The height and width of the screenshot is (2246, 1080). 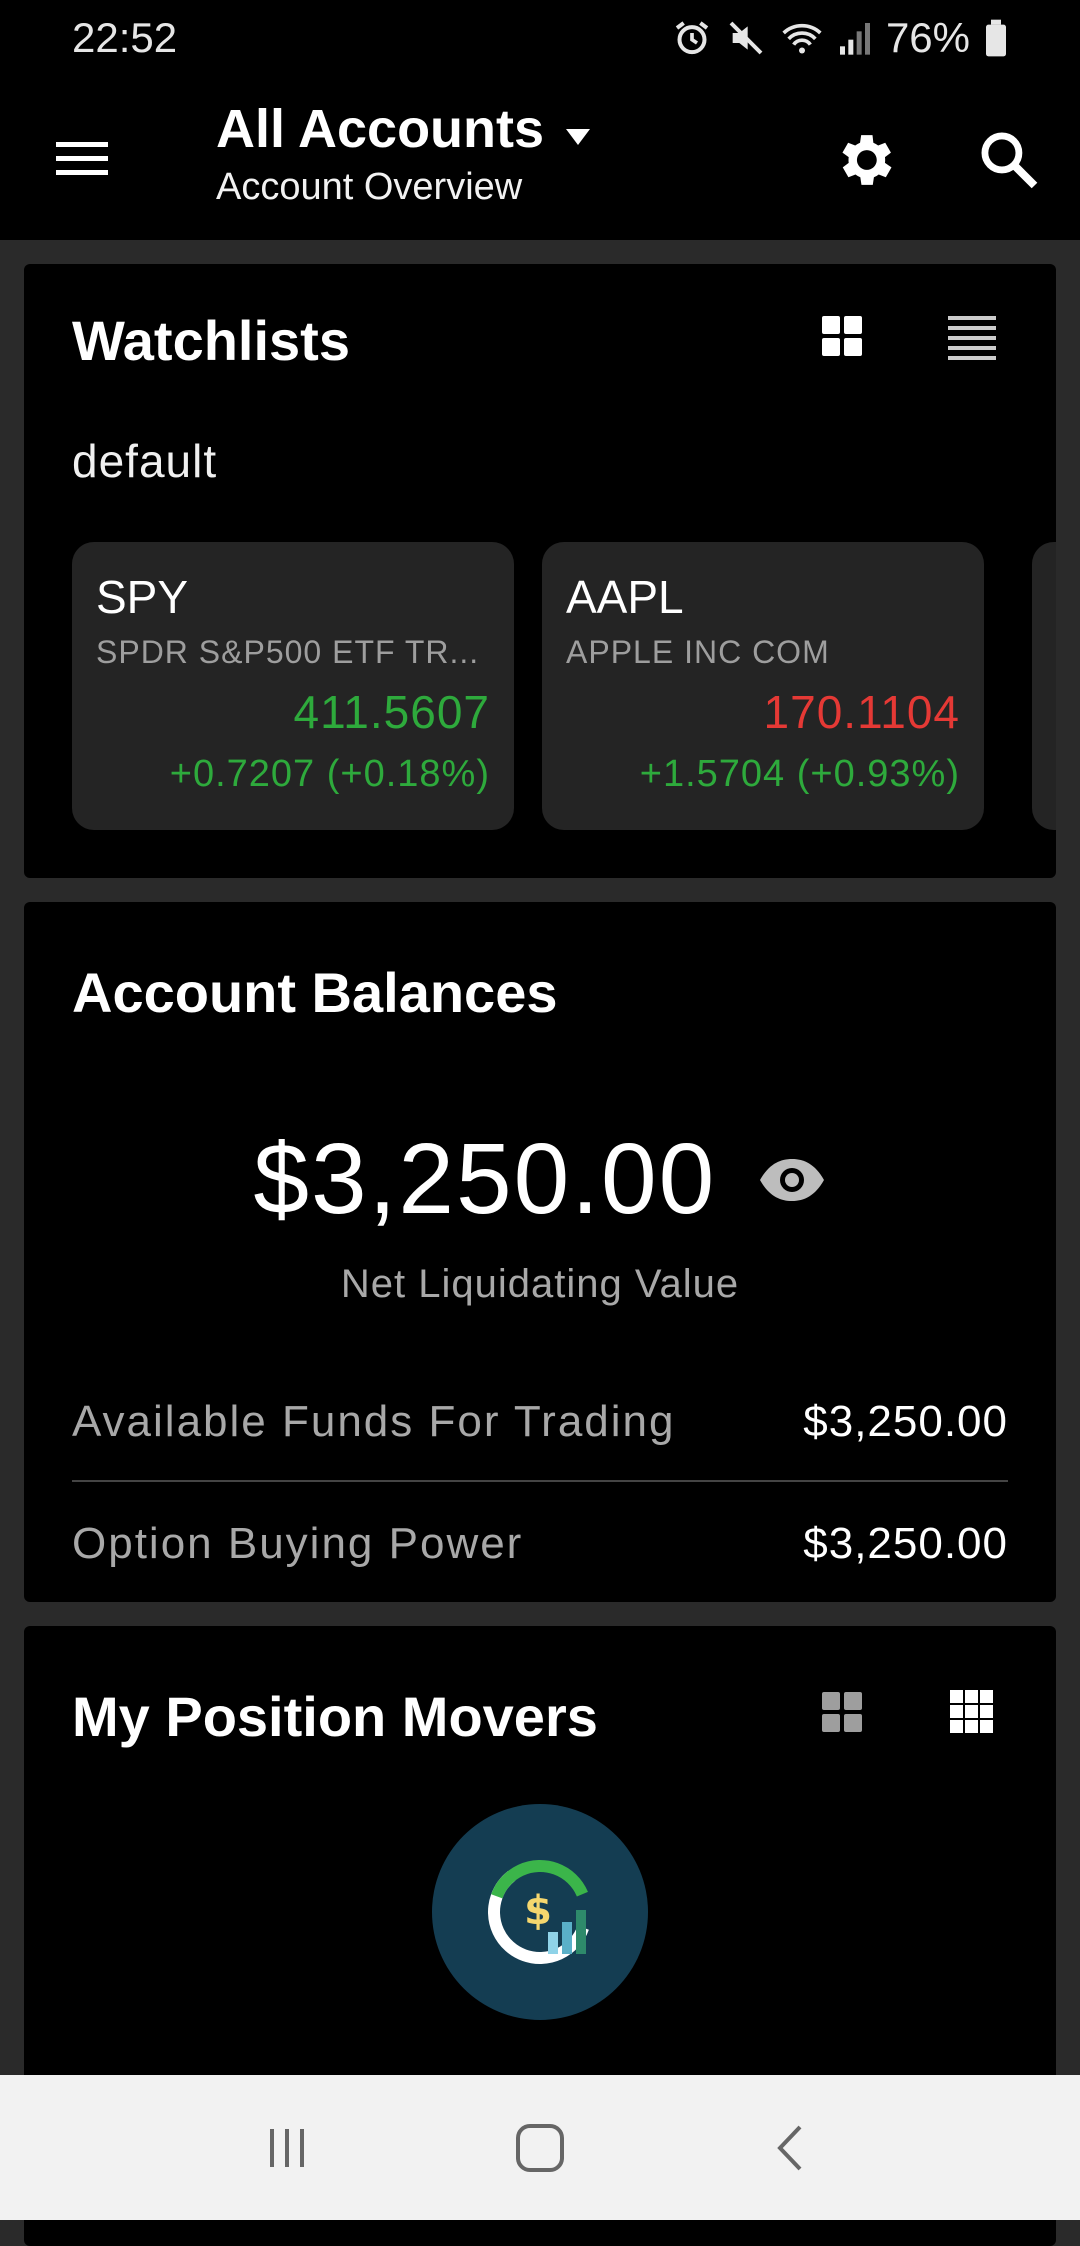 What do you see at coordinates (540, 38) in the screenshot?
I see `status-bar: 22:52 76%` at bounding box center [540, 38].